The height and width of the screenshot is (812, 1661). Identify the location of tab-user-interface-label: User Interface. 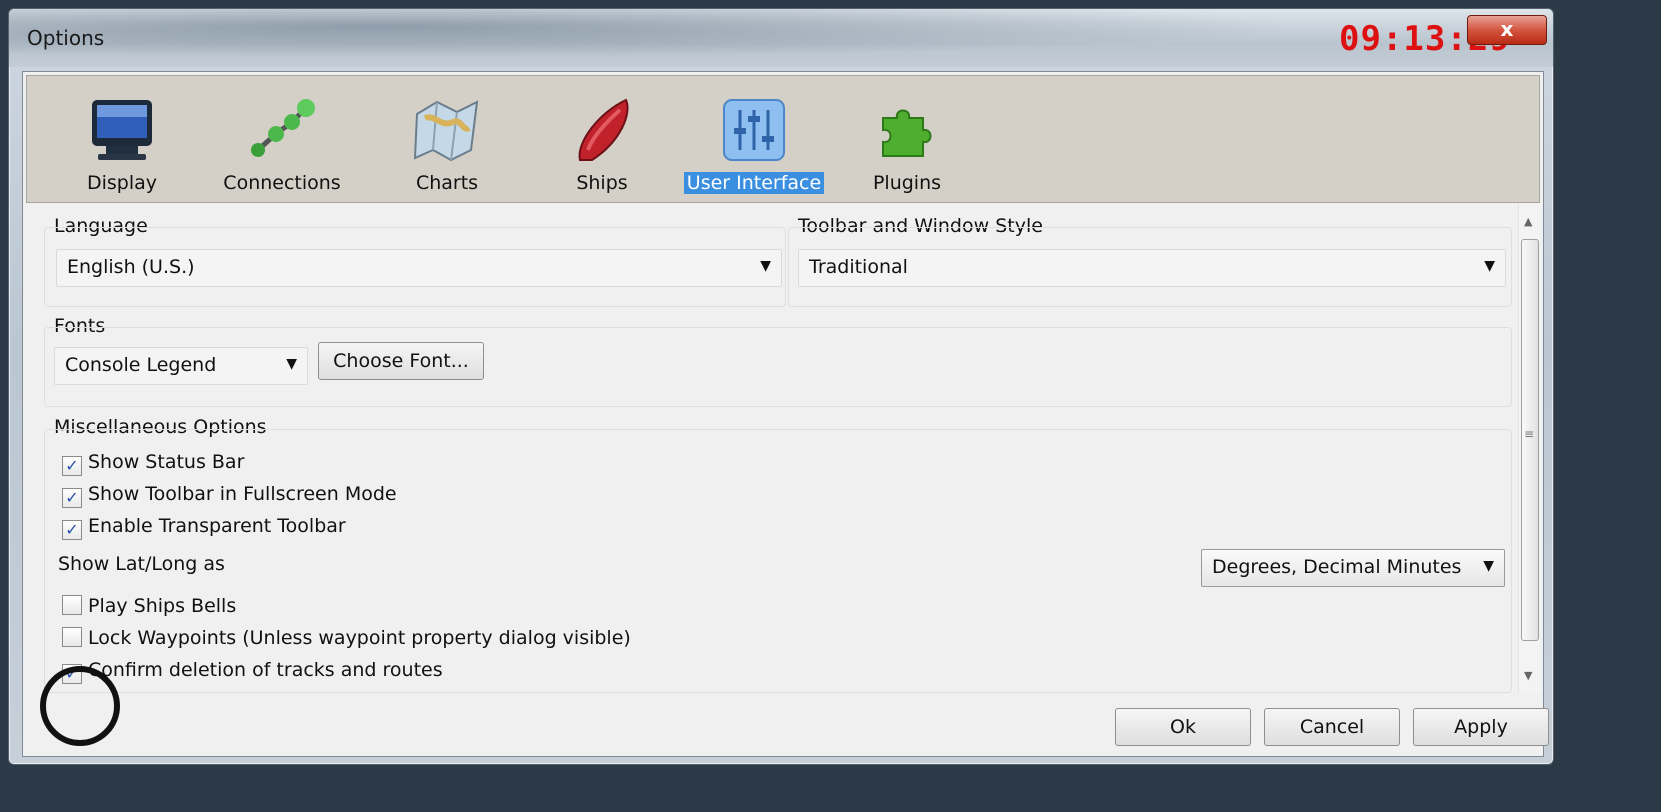
(754, 183).